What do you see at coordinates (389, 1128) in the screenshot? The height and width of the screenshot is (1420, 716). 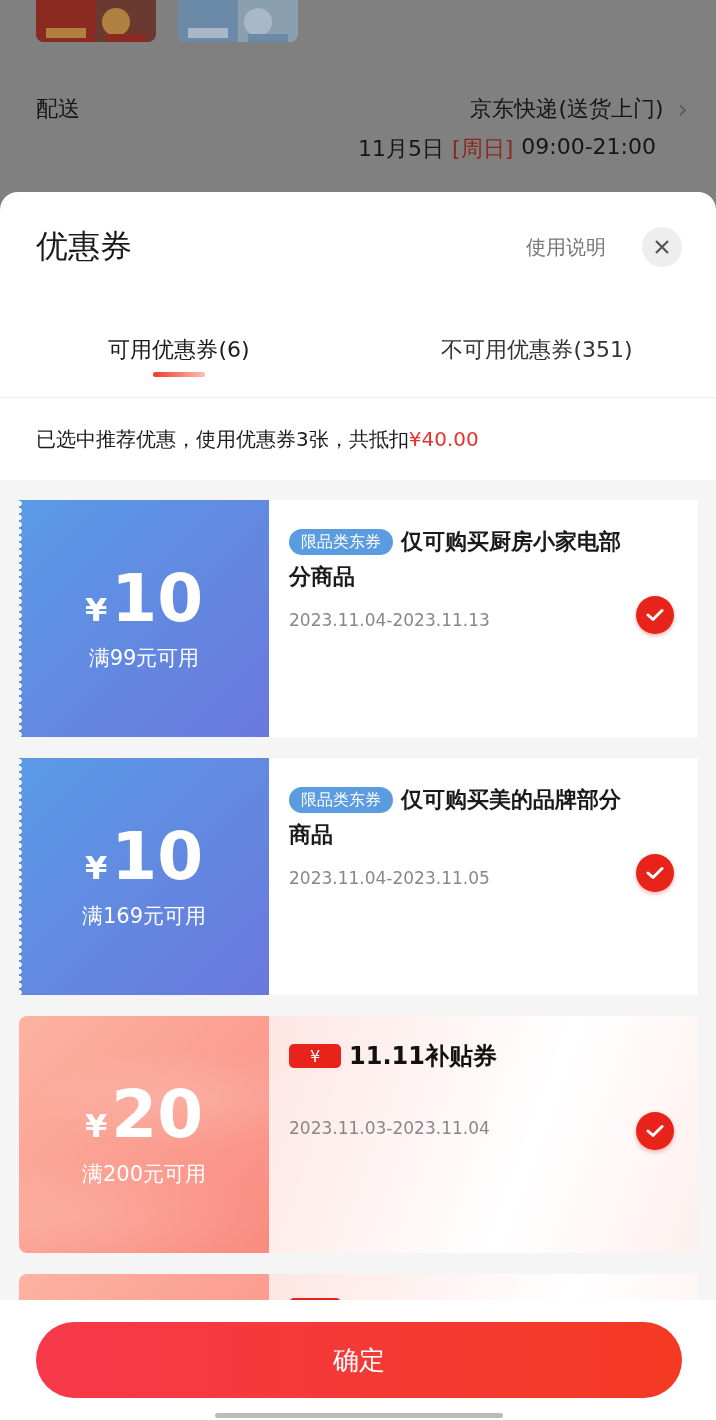 I see `coupon-validity: 2023.11.03-2023.11.04` at bounding box center [389, 1128].